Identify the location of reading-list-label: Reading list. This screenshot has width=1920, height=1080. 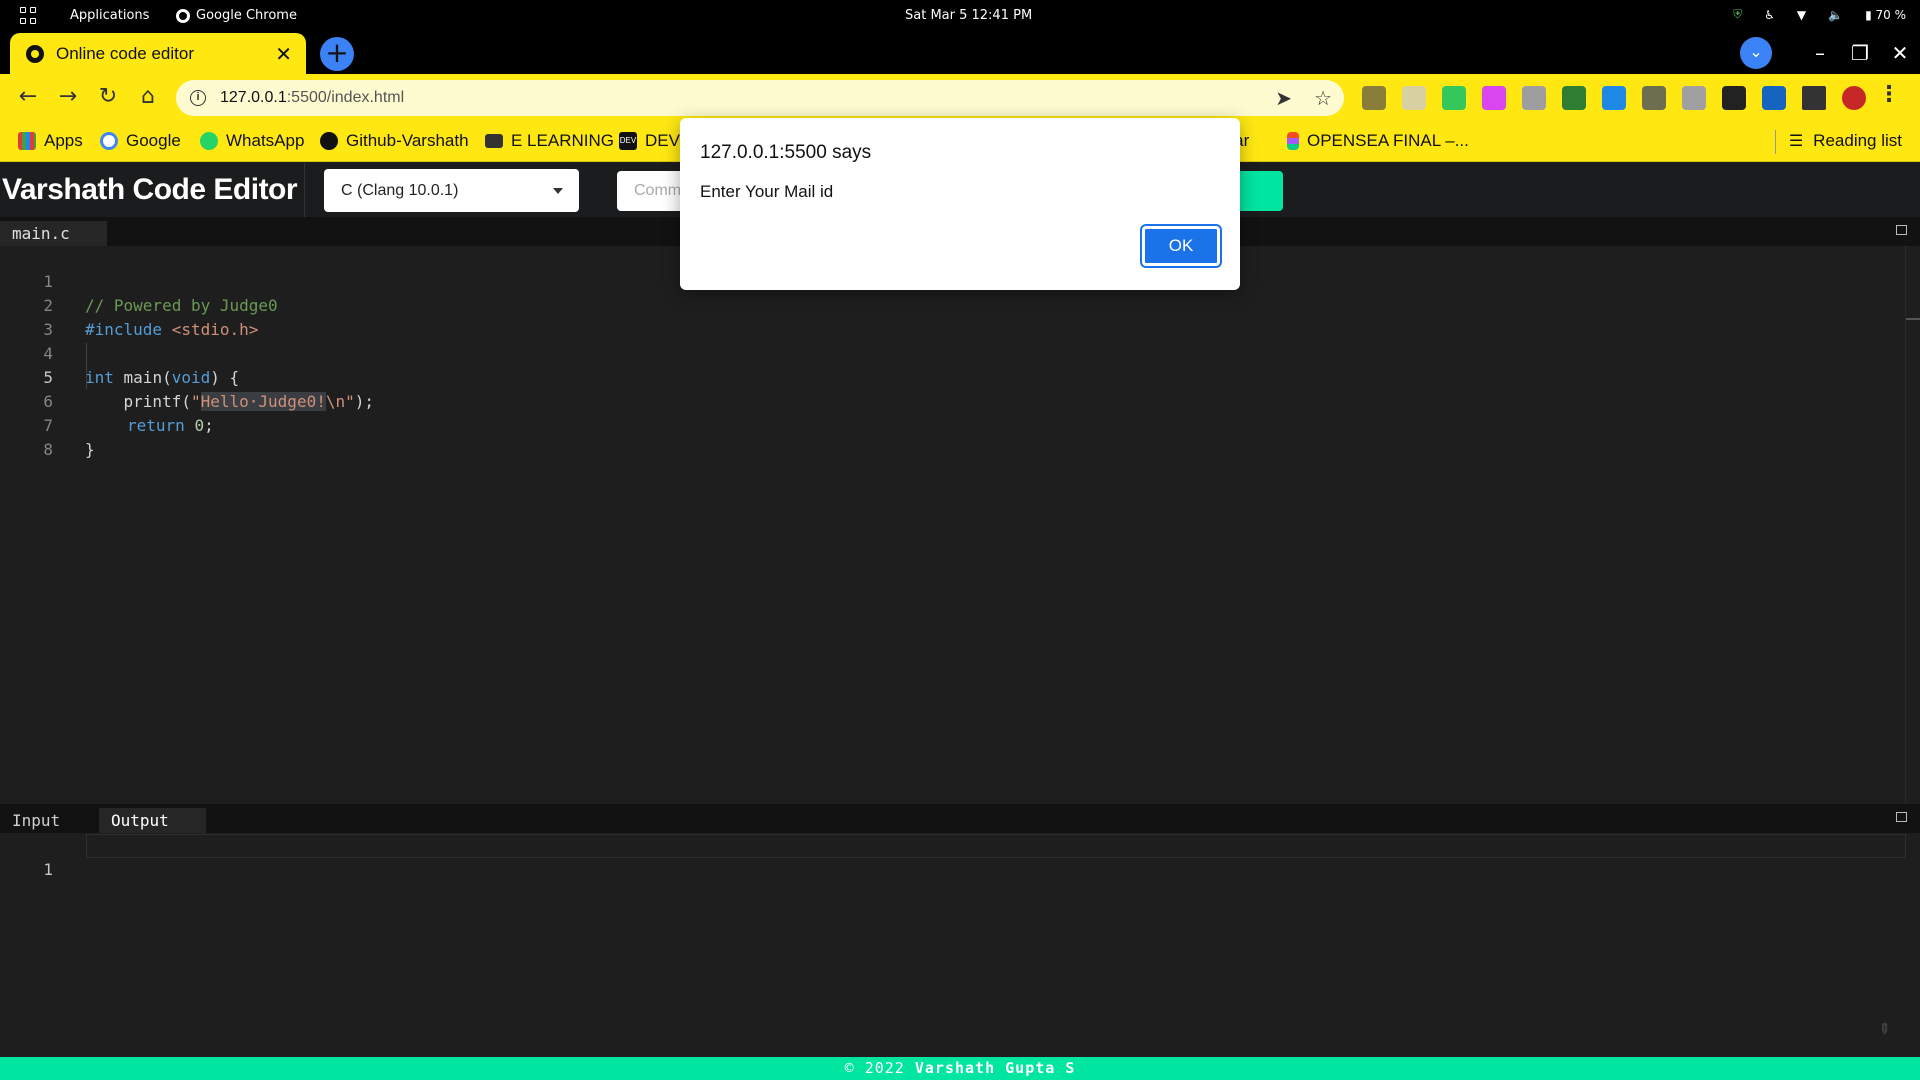
(1857, 140).